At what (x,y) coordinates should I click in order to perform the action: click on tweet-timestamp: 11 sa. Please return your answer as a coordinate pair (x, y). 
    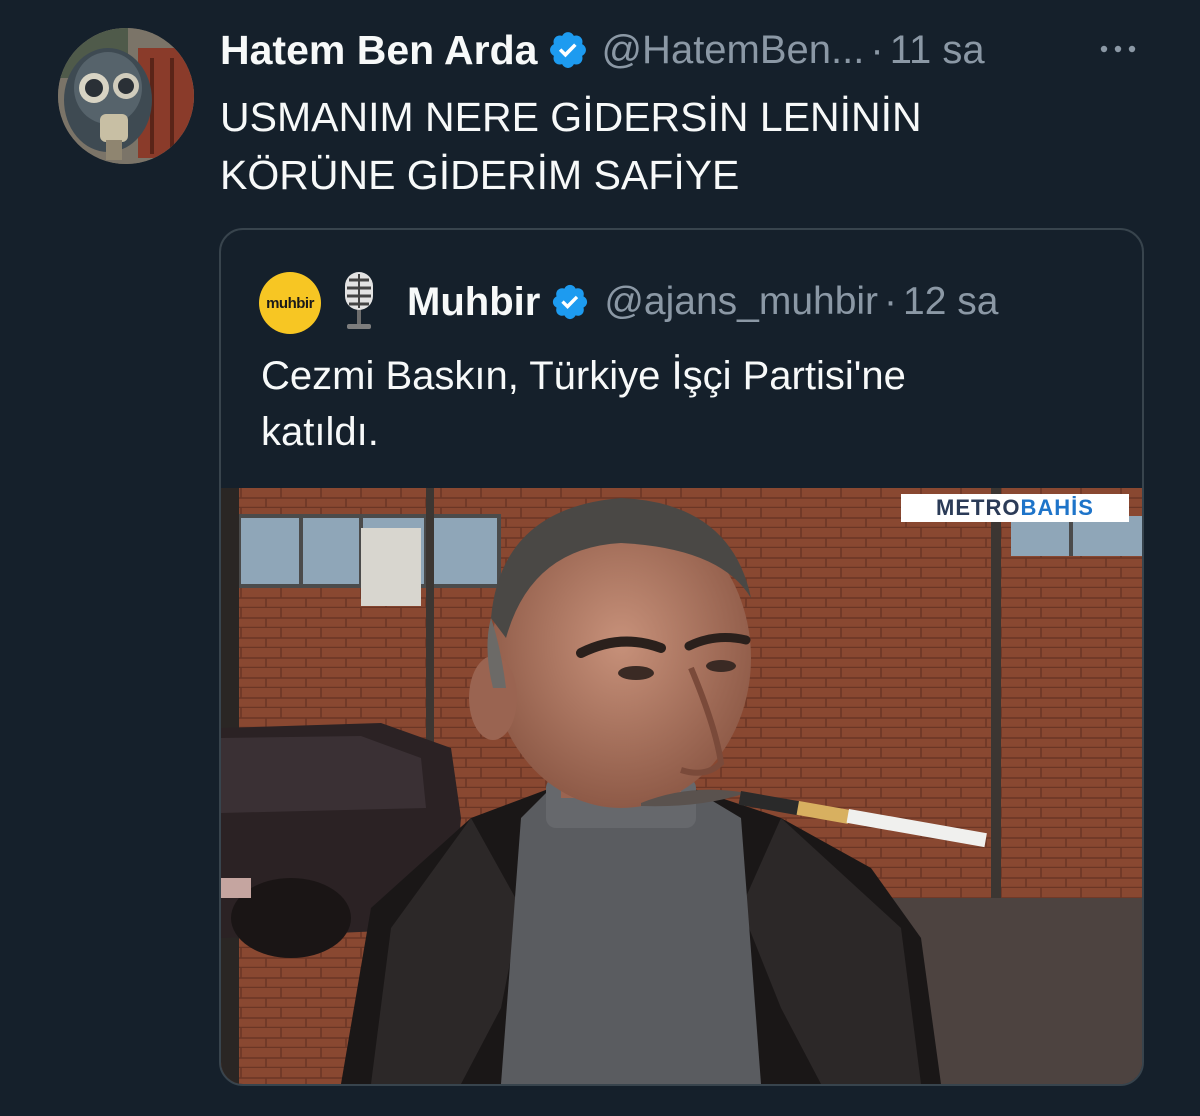
    Looking at the image, I should click on (937, 50).